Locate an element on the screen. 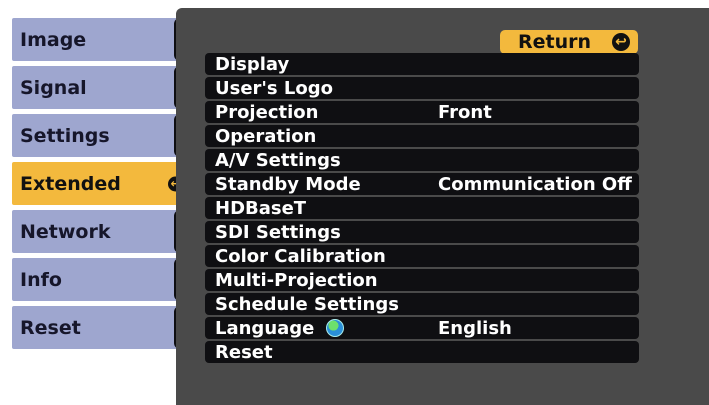  tab-info: Info is located at coordinates (100, 279).